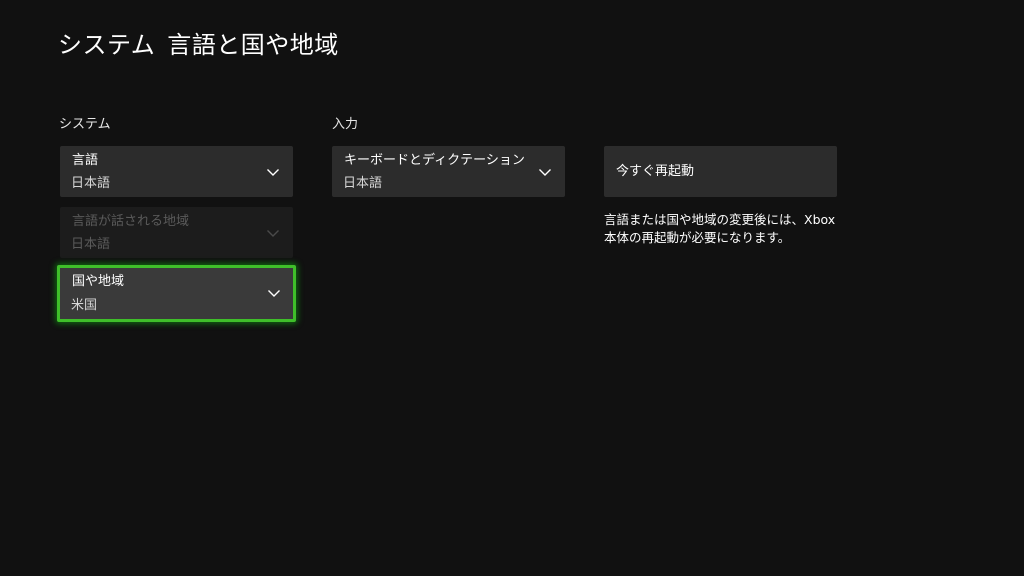 The width and height of the screenshot is (1024, 576). Describe the element at coordinates (176, 232) in the screenshot. I see `spoken-region-dropdown: 言語が話される地域 日本語` at that location.